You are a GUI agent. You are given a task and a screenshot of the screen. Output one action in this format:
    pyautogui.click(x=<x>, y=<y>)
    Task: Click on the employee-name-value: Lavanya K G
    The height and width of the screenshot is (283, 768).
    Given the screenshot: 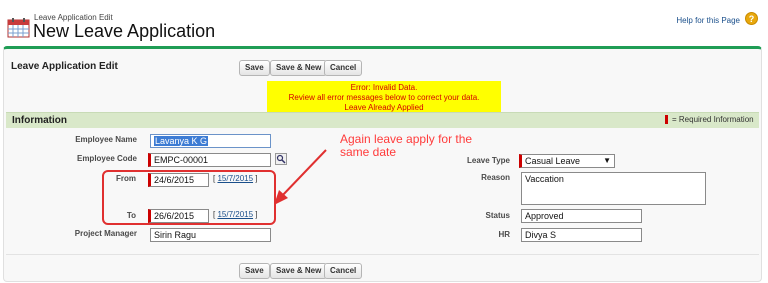 What is the action you would take?
    pyautogui.click(x=181, y=141)
    